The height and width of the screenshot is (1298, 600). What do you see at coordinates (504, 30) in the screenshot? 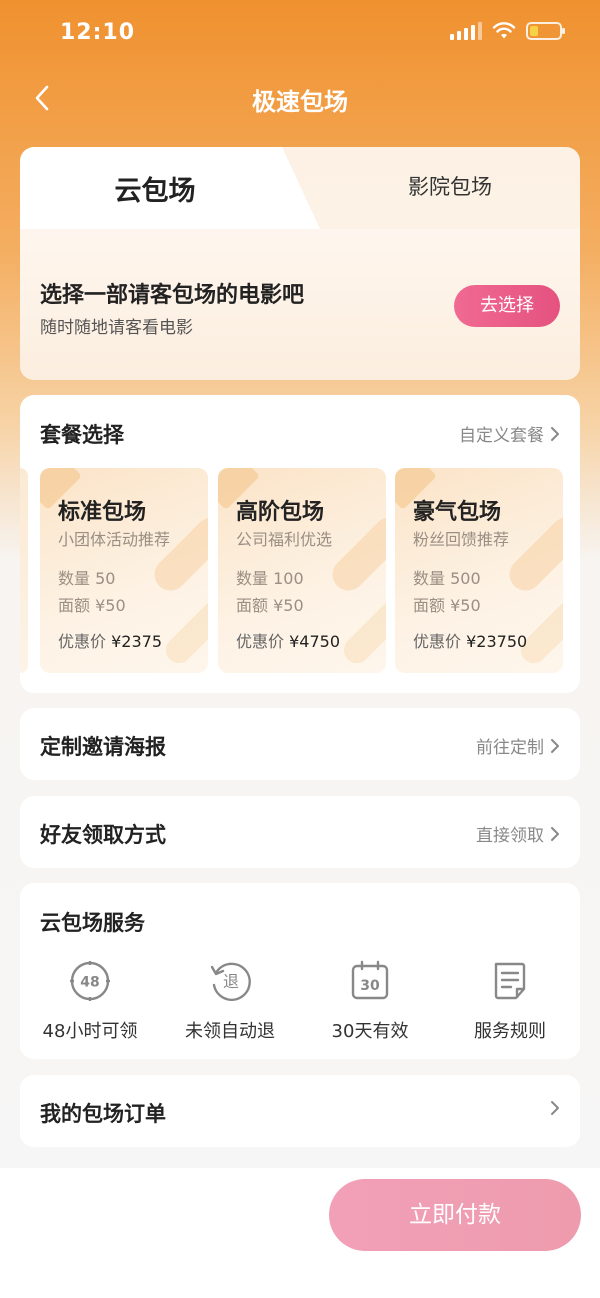
I see `wifi-icon` at bounding box center [504, 30].